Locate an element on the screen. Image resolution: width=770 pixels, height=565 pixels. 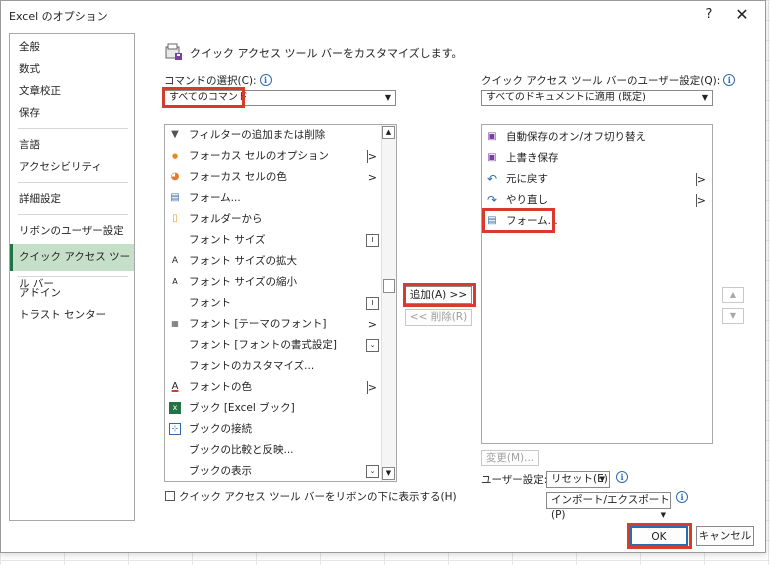
focus-cell-icon: ● is located at coordinates (175, 156).